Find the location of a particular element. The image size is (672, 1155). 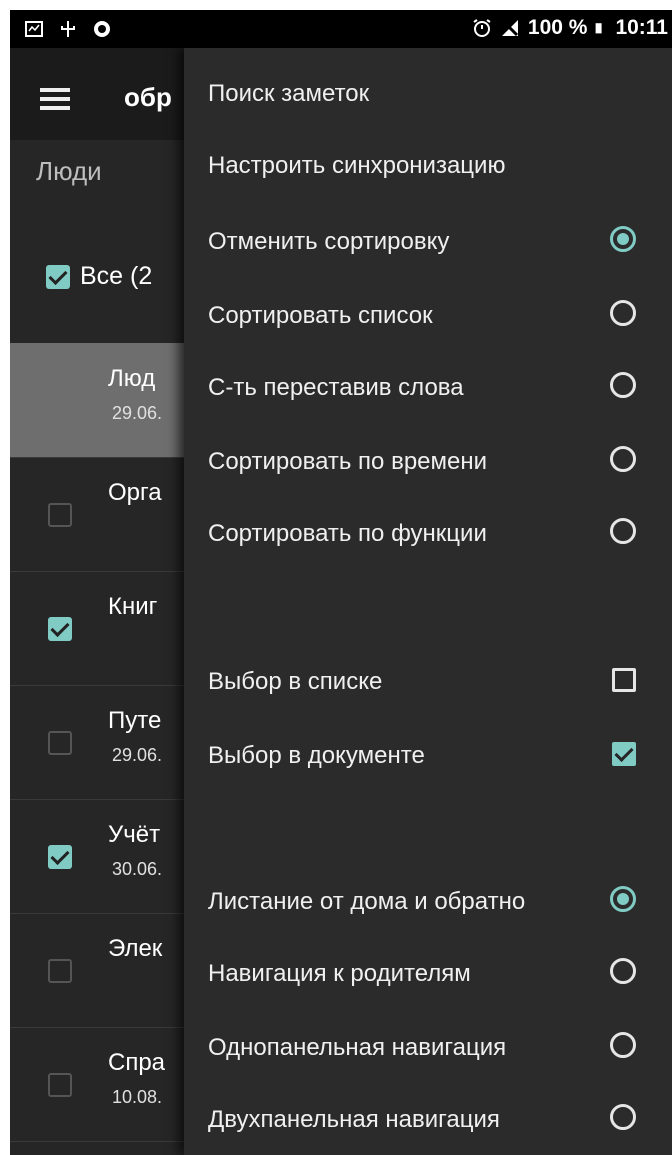

list-item-date: 10.08. is located at coordinates (137, 1097).